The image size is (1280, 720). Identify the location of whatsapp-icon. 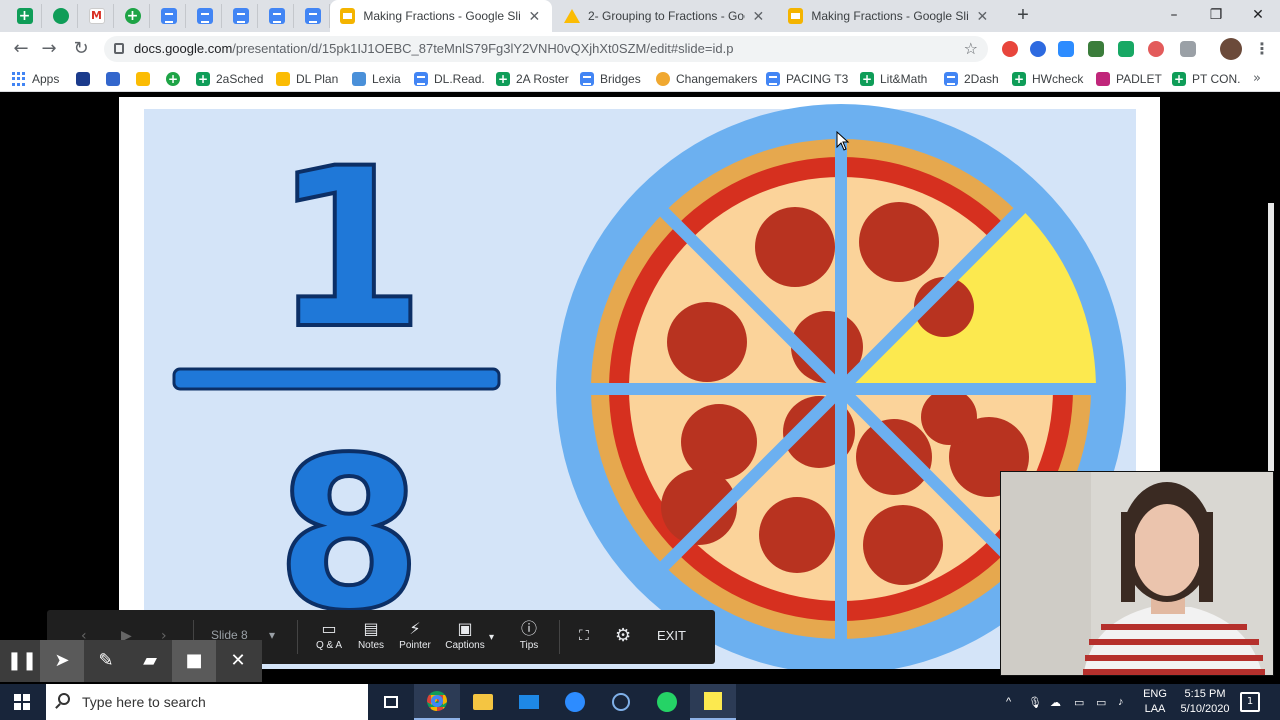
(667, 702).